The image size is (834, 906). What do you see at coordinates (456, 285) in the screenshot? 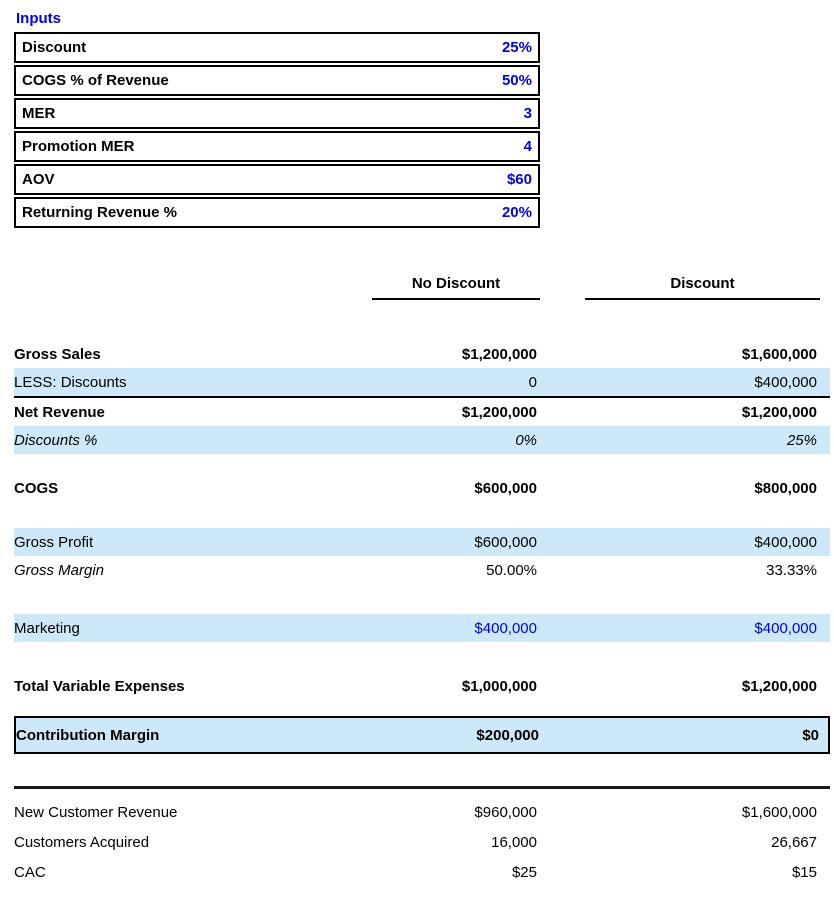
I see `column-header-no-discount: No Discount` at bounding box center [456, 285].